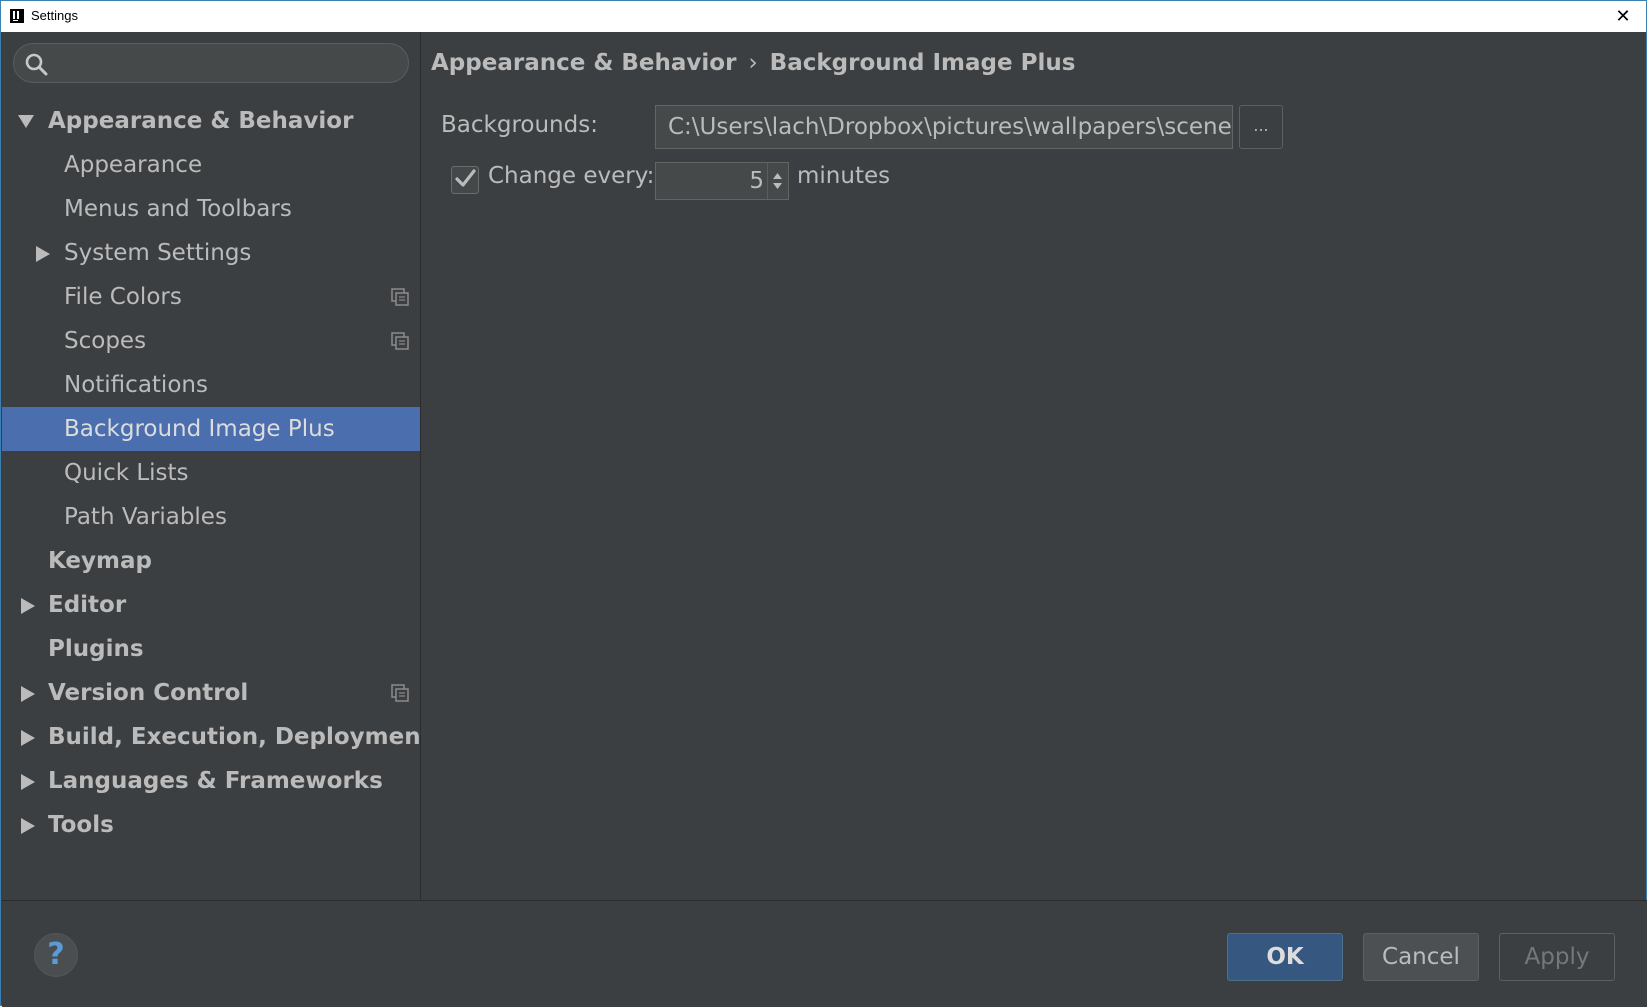 The height and width of the screenshot is (1007, 1647). I want to click on tree-item-plugins: Plugins, so click(211, 649).